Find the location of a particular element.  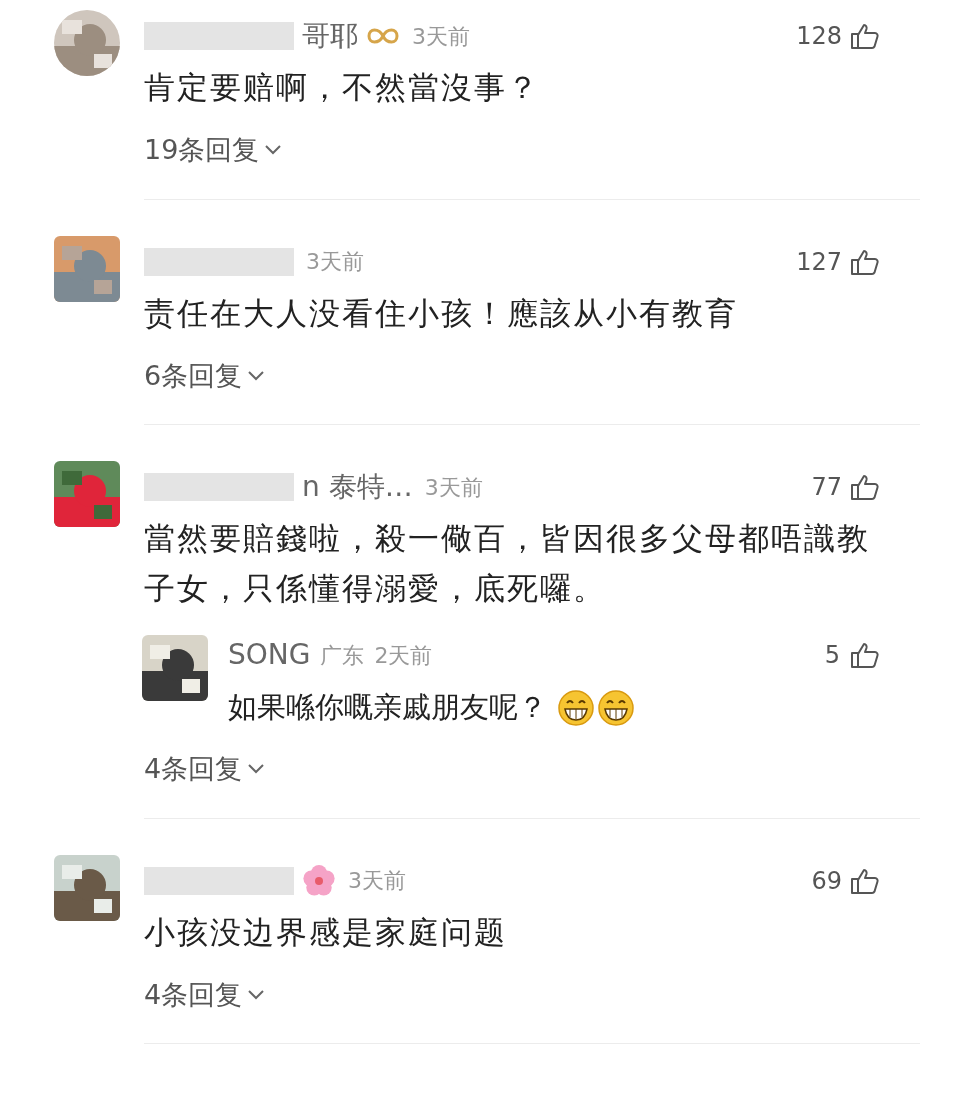

like-count: 5 is located at coordinates (832, 655).